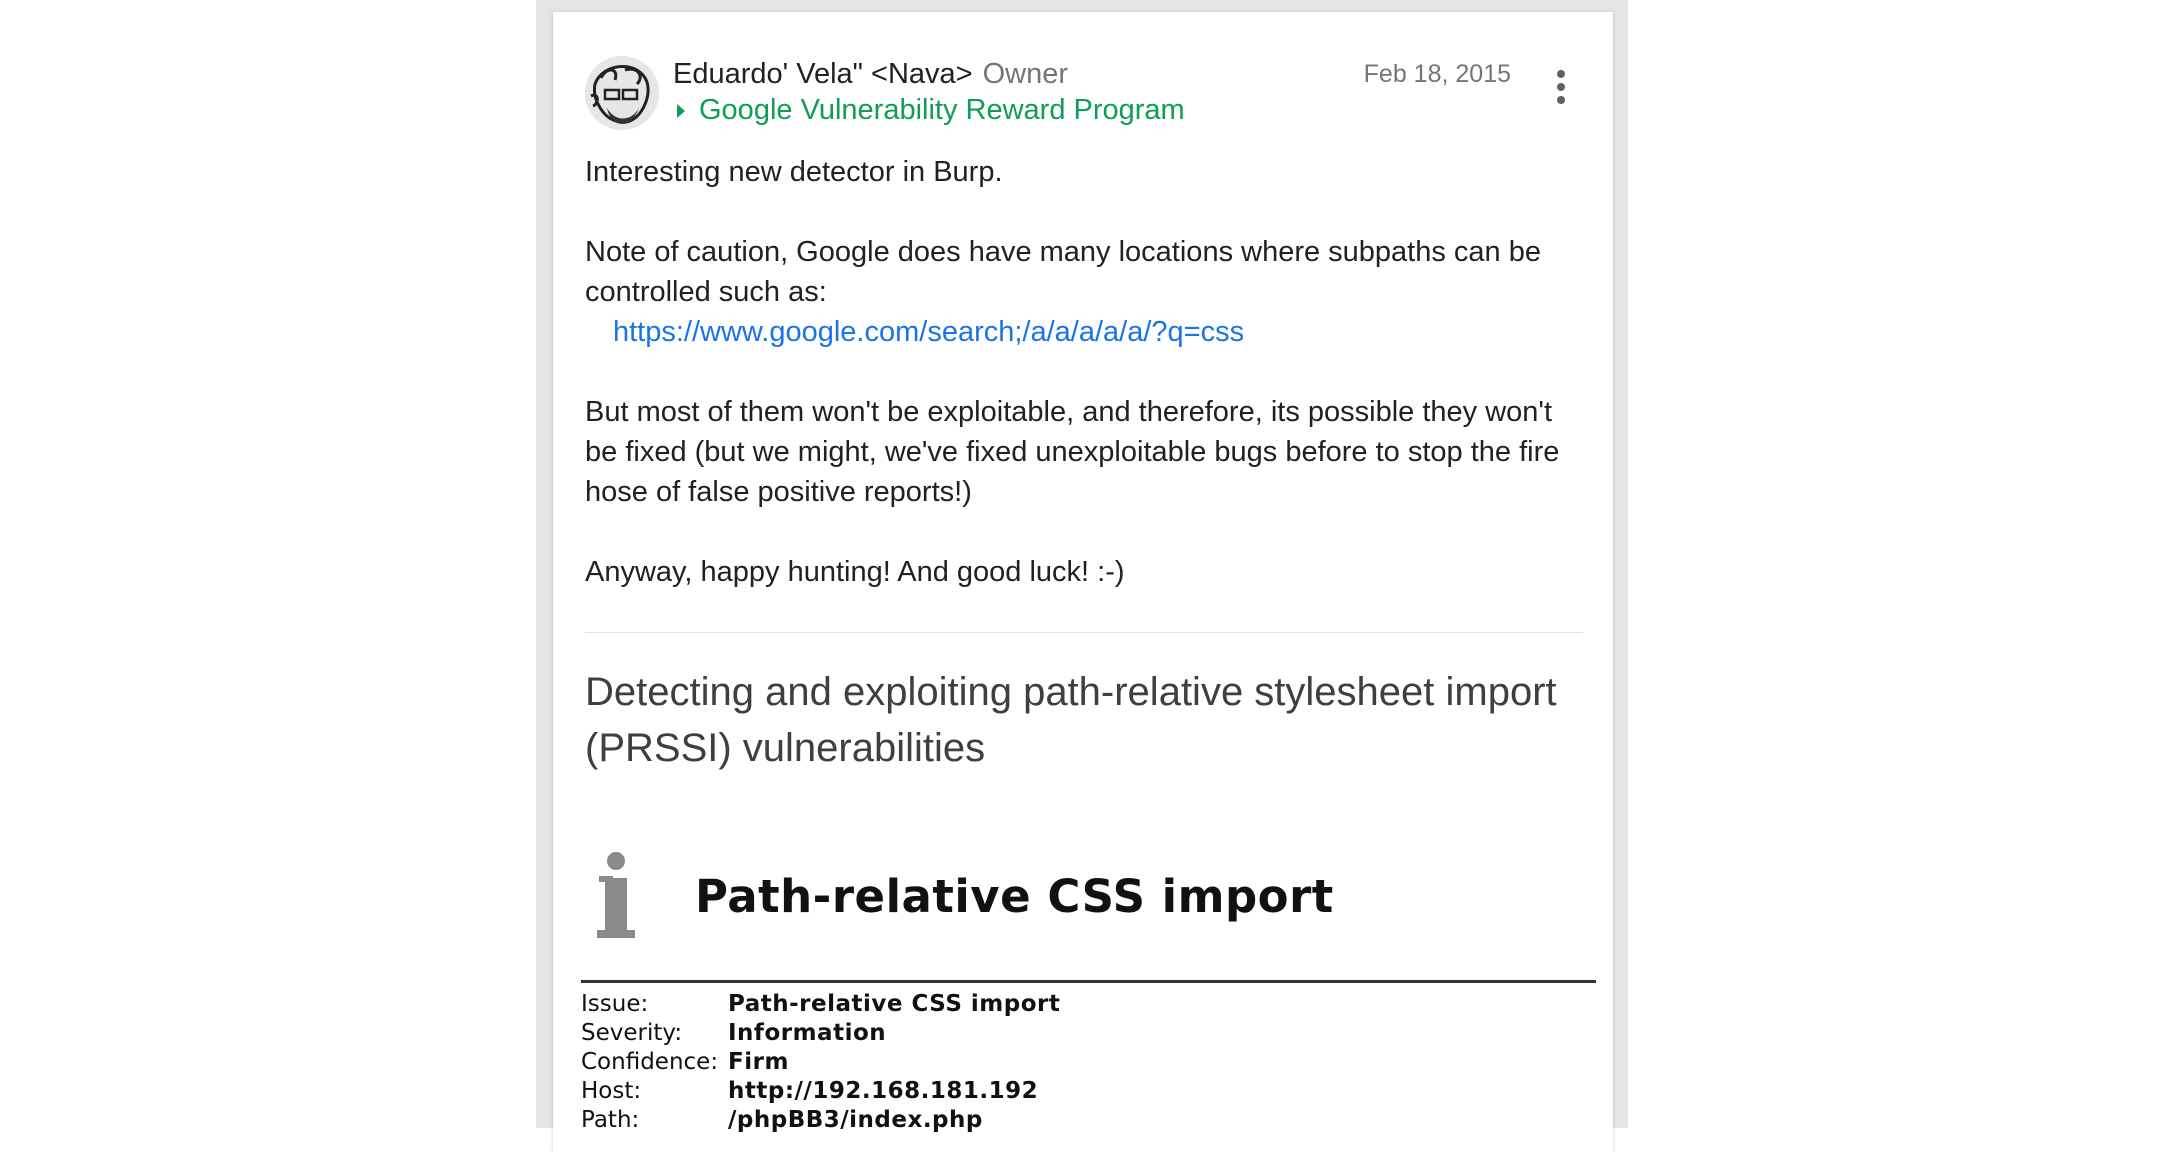 The image size is (2164, 1152). I want to click on avatar-sketch-icon, so click(622, 93).